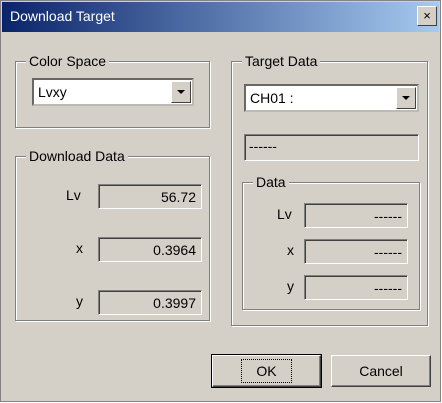 This screenshot has width=442, height=403. Describe the element at coordinates (356, 287) in the screenshot. I see `target-y-field: ------` at that location.